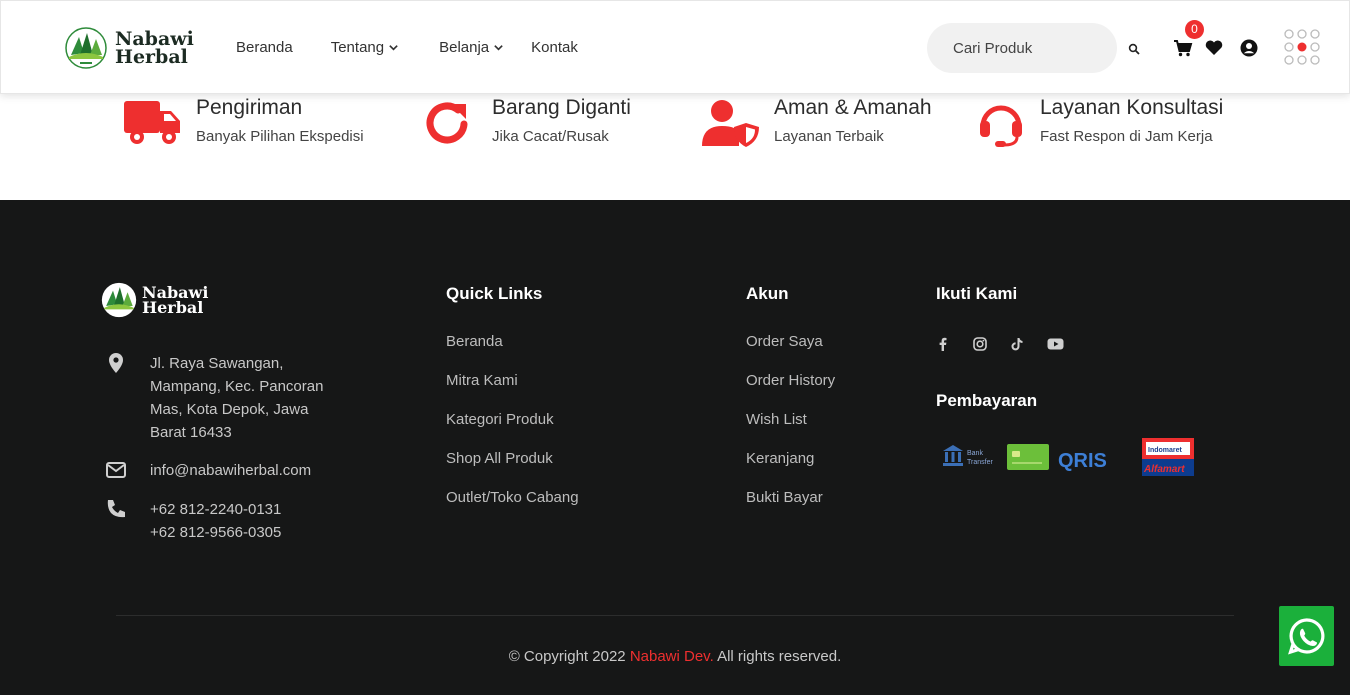  I want to click on truck-icon, so click(152, 122).